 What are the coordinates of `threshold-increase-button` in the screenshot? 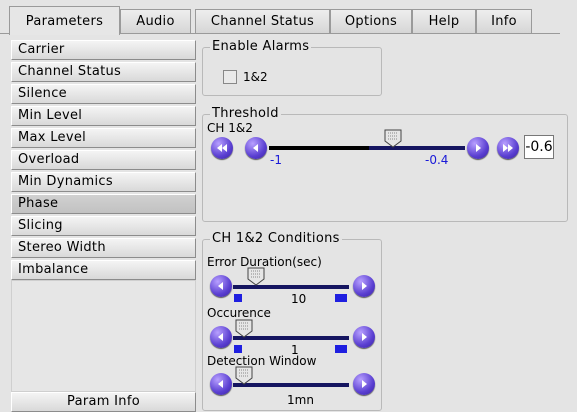 It's located at (478, 148).